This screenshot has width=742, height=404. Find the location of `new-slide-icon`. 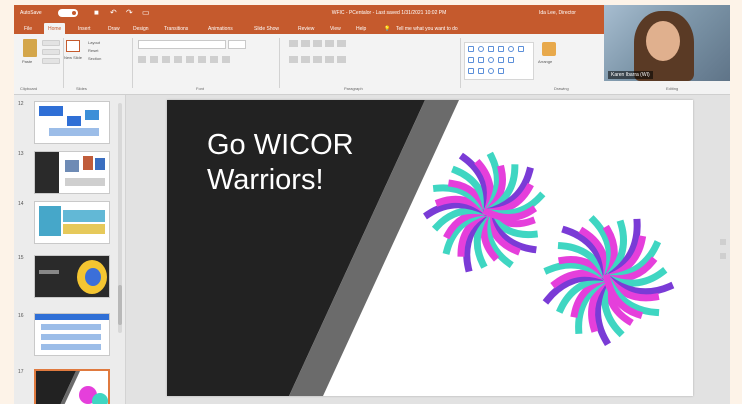

new-slide-icon is located at coordinates (73, 46).